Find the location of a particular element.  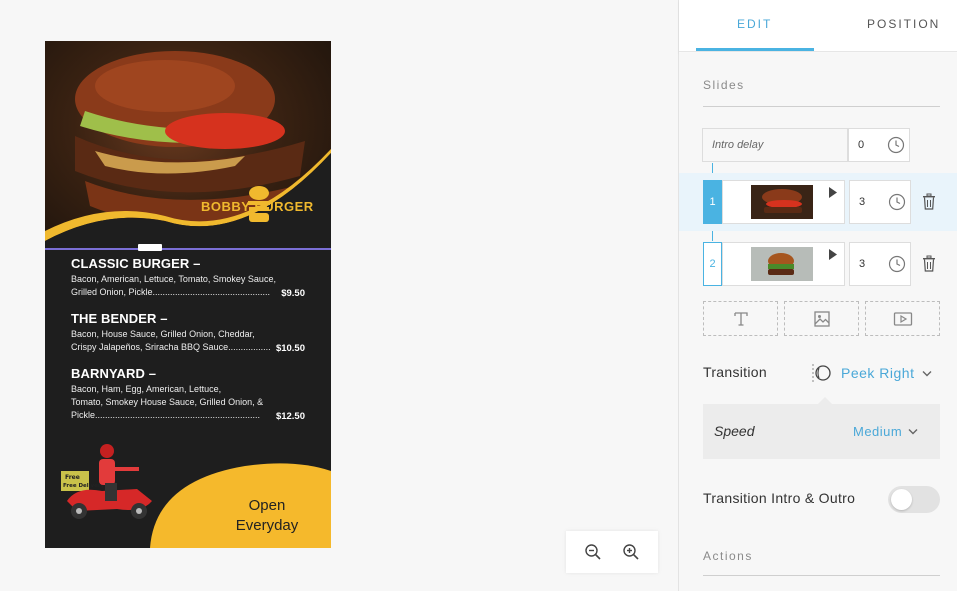

menu-item-price: $10.50 is located at coordinates (290, 348).